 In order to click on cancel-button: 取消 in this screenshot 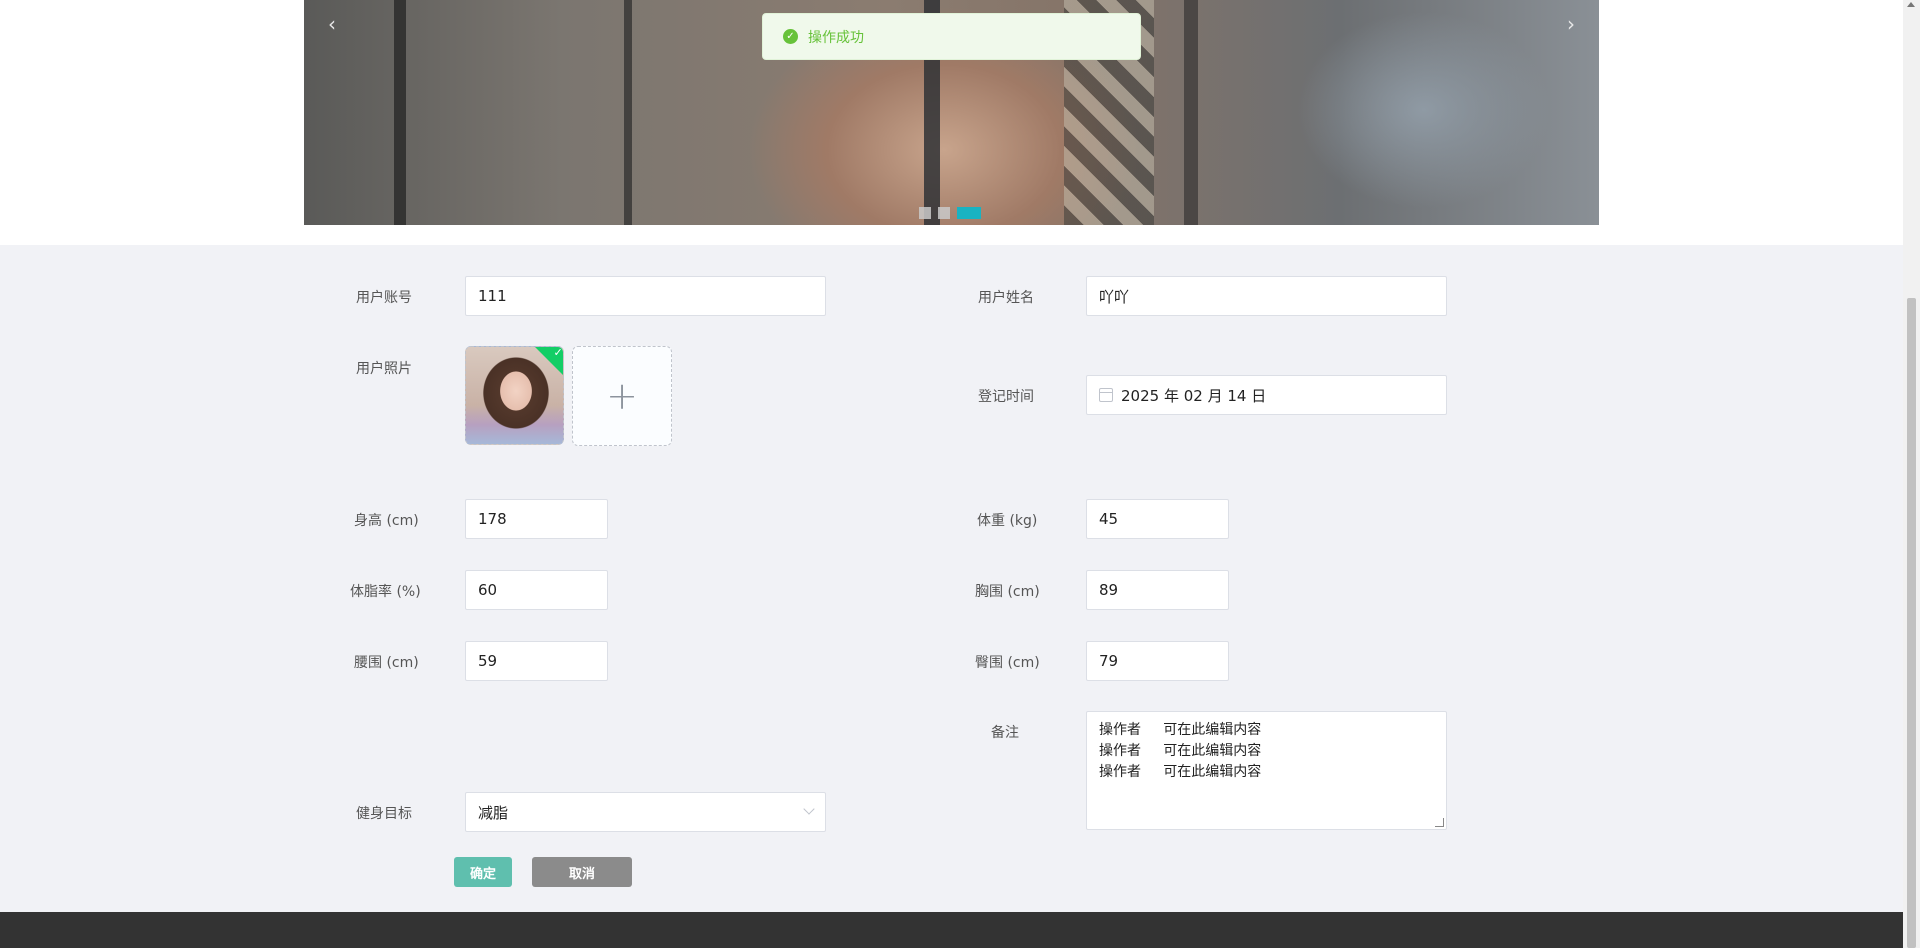, I will do `click(582, 872)`.